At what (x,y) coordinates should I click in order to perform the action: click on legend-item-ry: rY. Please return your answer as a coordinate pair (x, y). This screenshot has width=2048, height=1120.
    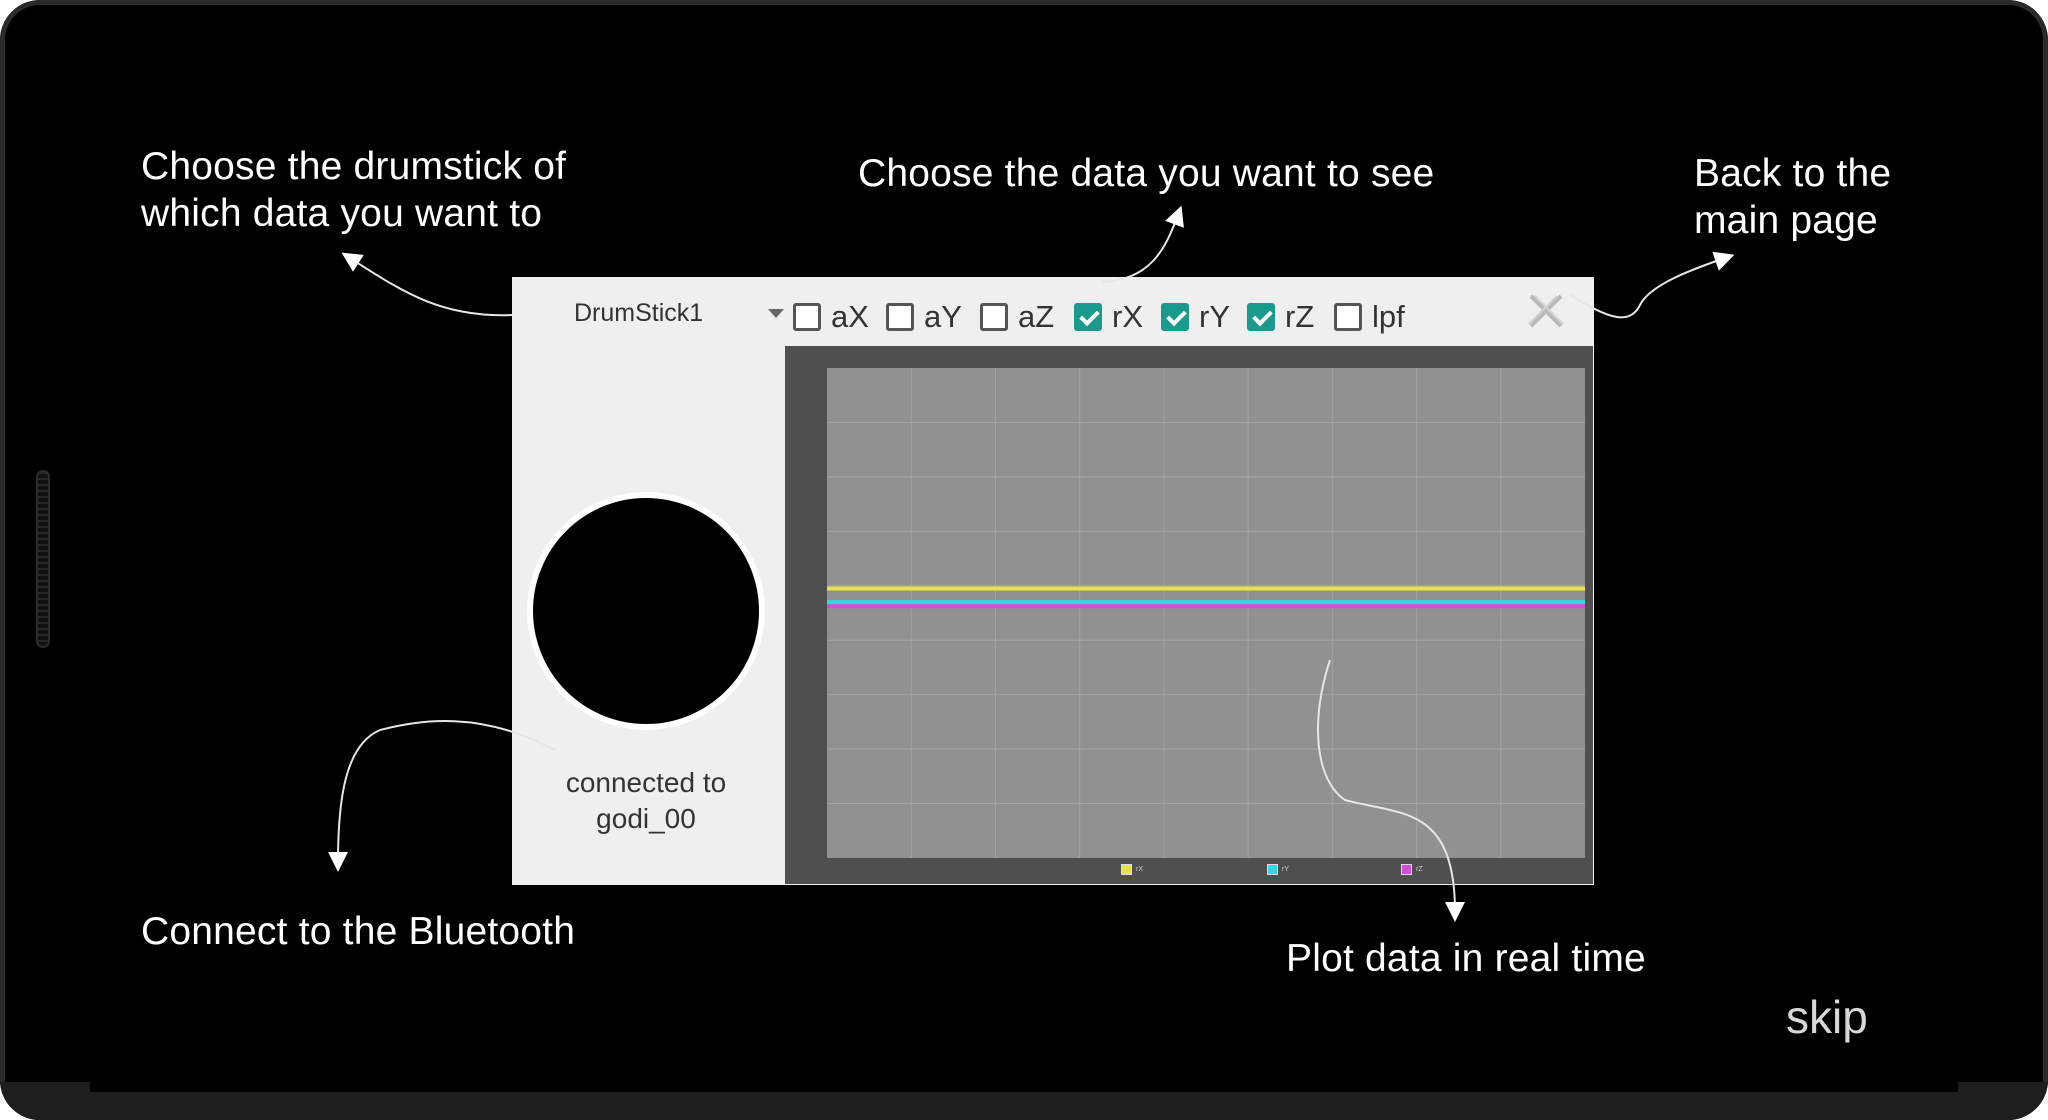
    Looking at the image, I should click on (1278, 869).